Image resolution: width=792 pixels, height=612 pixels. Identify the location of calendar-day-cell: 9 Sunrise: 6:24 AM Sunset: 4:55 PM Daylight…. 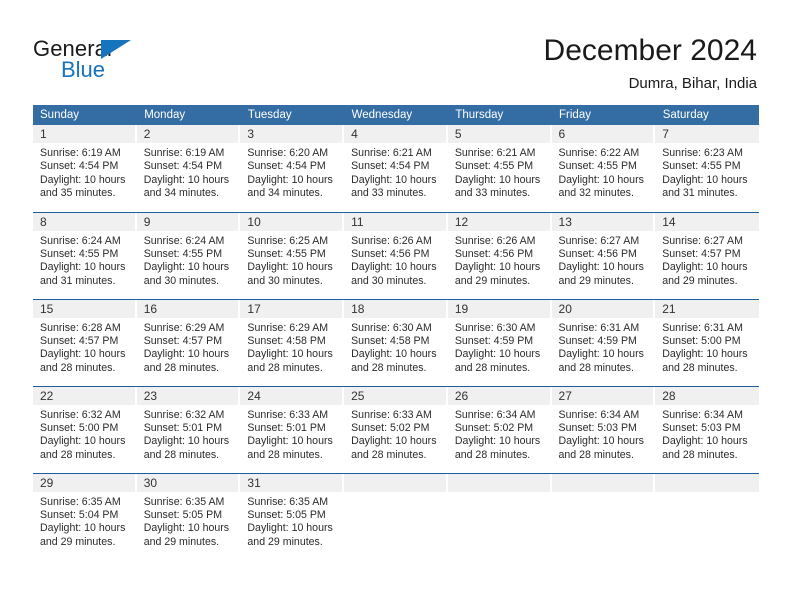
(188, 255).